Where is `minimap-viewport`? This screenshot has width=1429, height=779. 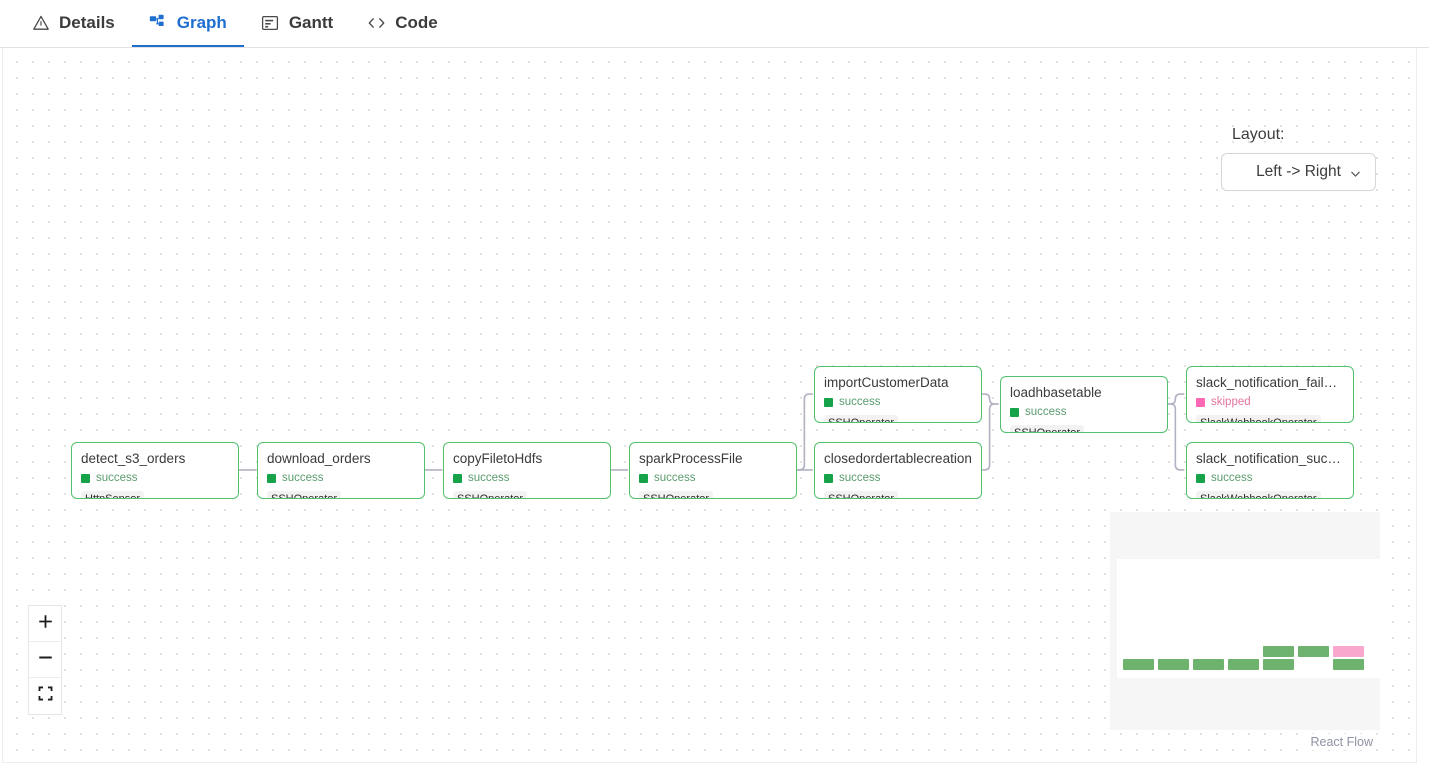 minimap-viewport is located at coordinates (1249, 618).